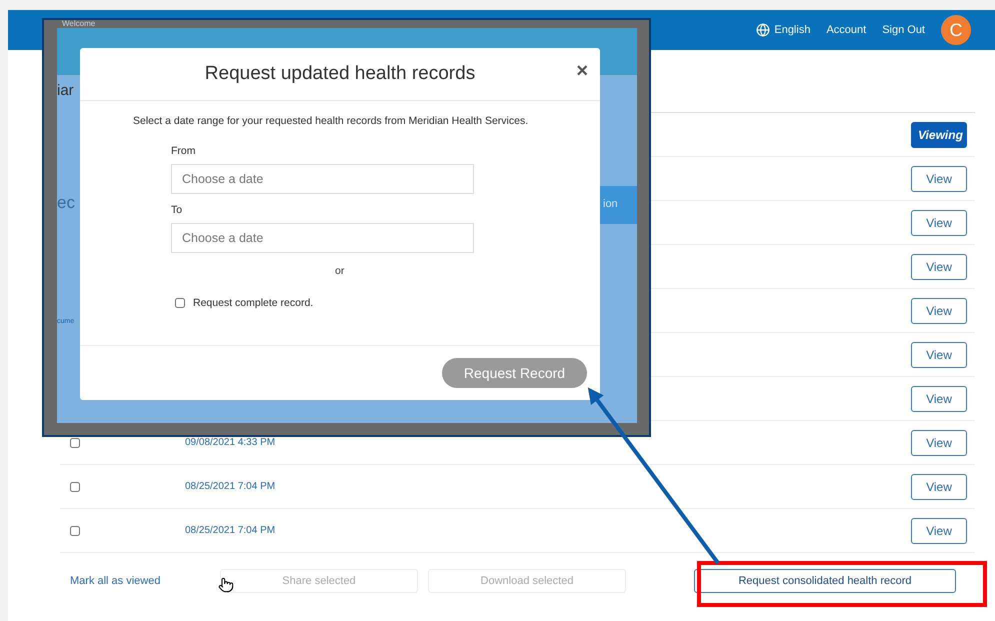  I want to click on language-link: English, so click(783, 30).